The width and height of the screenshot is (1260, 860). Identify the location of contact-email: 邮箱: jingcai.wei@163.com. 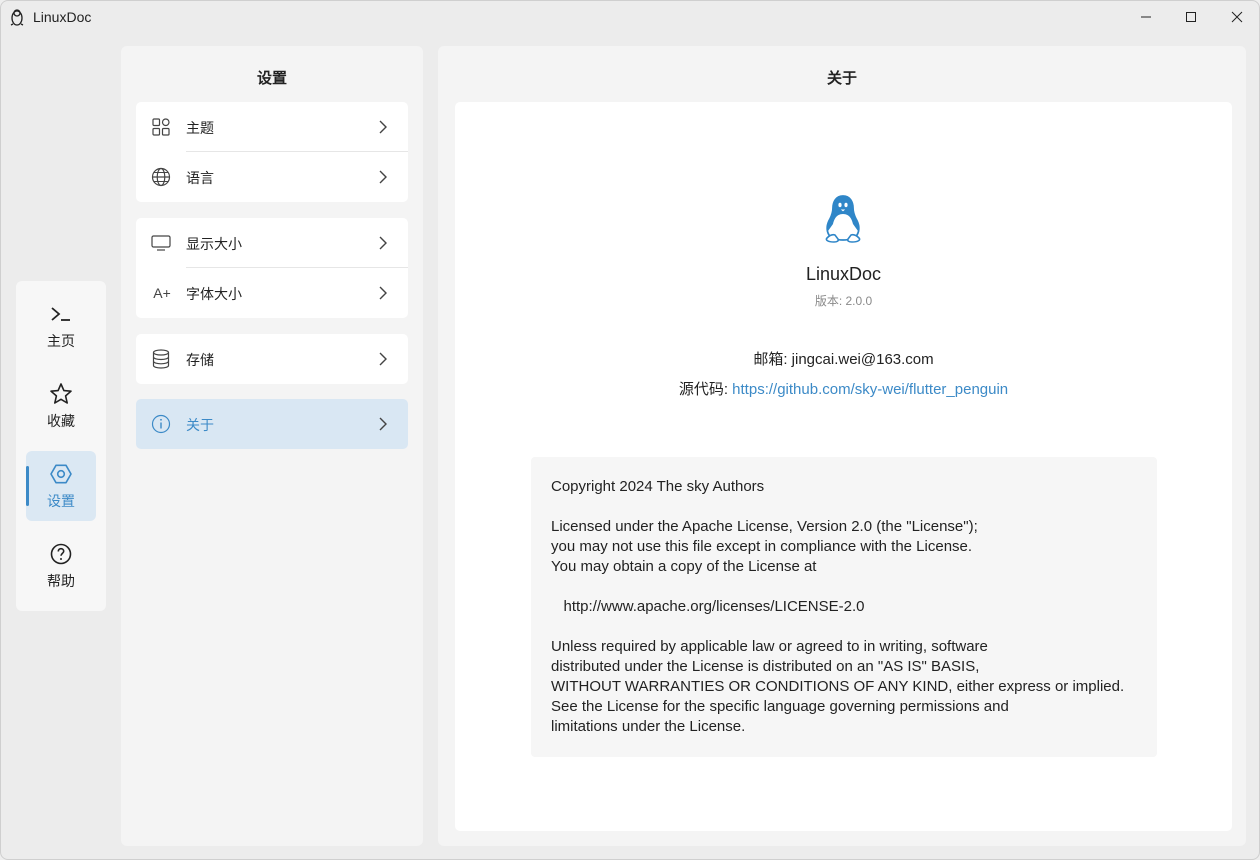
(843, 359).